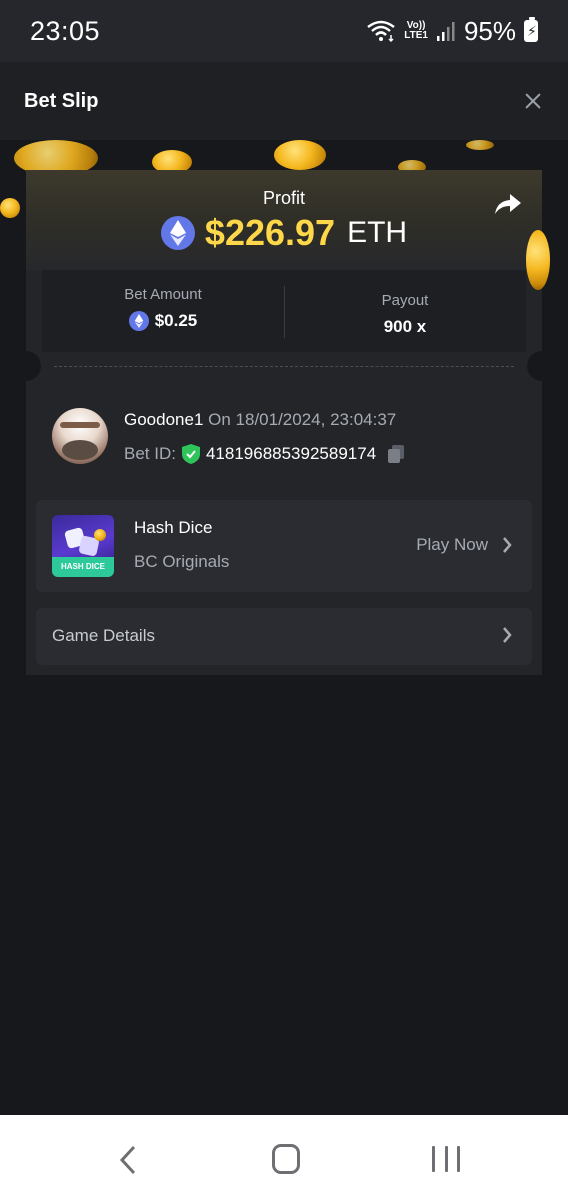 Image resolution: width=568 pixels, height=1200 pixels. What do you see at coordinates (190, 454) in the screenshot?
I see `verified-shield-icon` at bounding box center [190, 454].